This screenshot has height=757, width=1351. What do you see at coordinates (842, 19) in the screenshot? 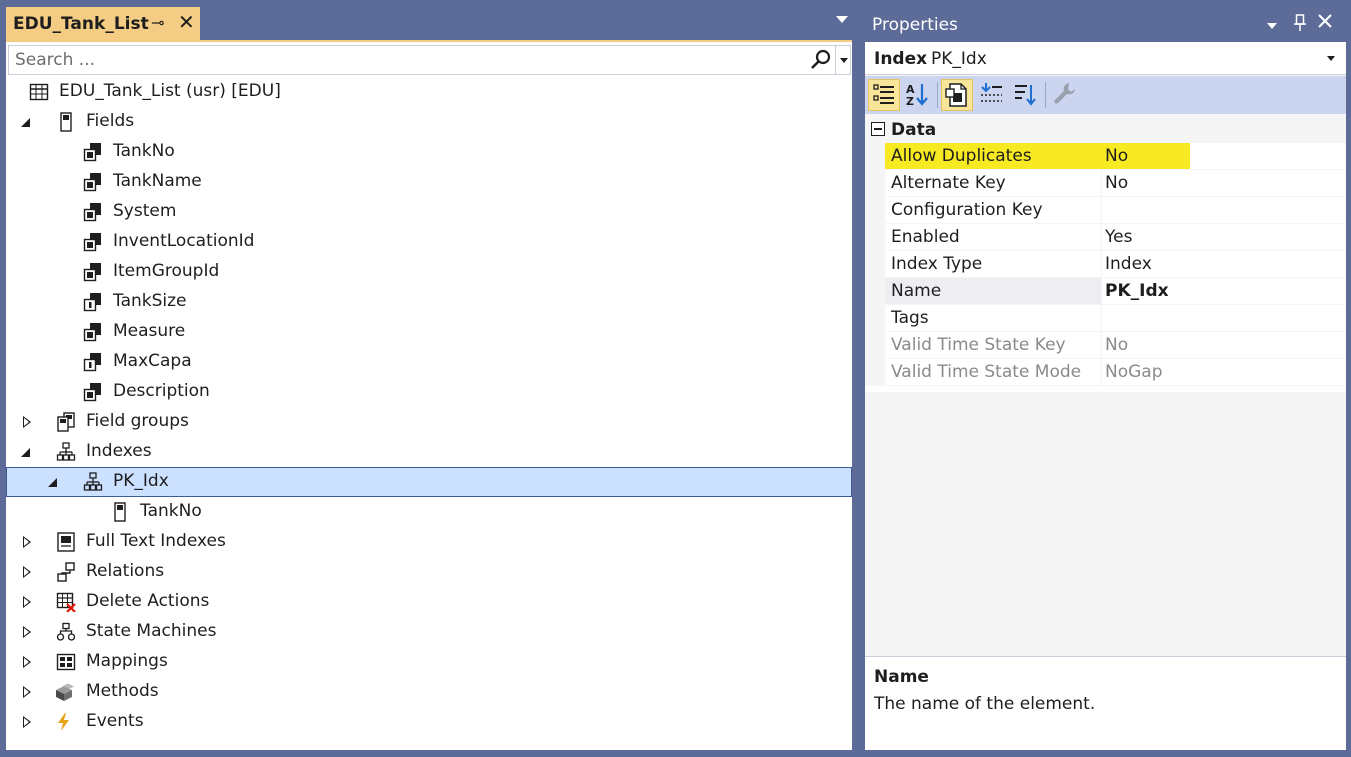
I see `tab-overflow-dropdown` at bounding box center [842, 19].